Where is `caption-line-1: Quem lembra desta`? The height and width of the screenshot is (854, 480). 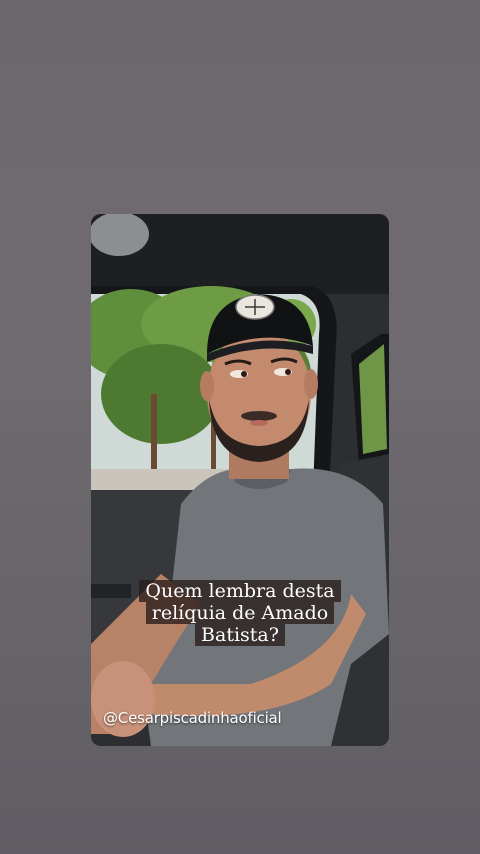
caption-line-1: Quem lembra desta is located at coordinates (240, 591).